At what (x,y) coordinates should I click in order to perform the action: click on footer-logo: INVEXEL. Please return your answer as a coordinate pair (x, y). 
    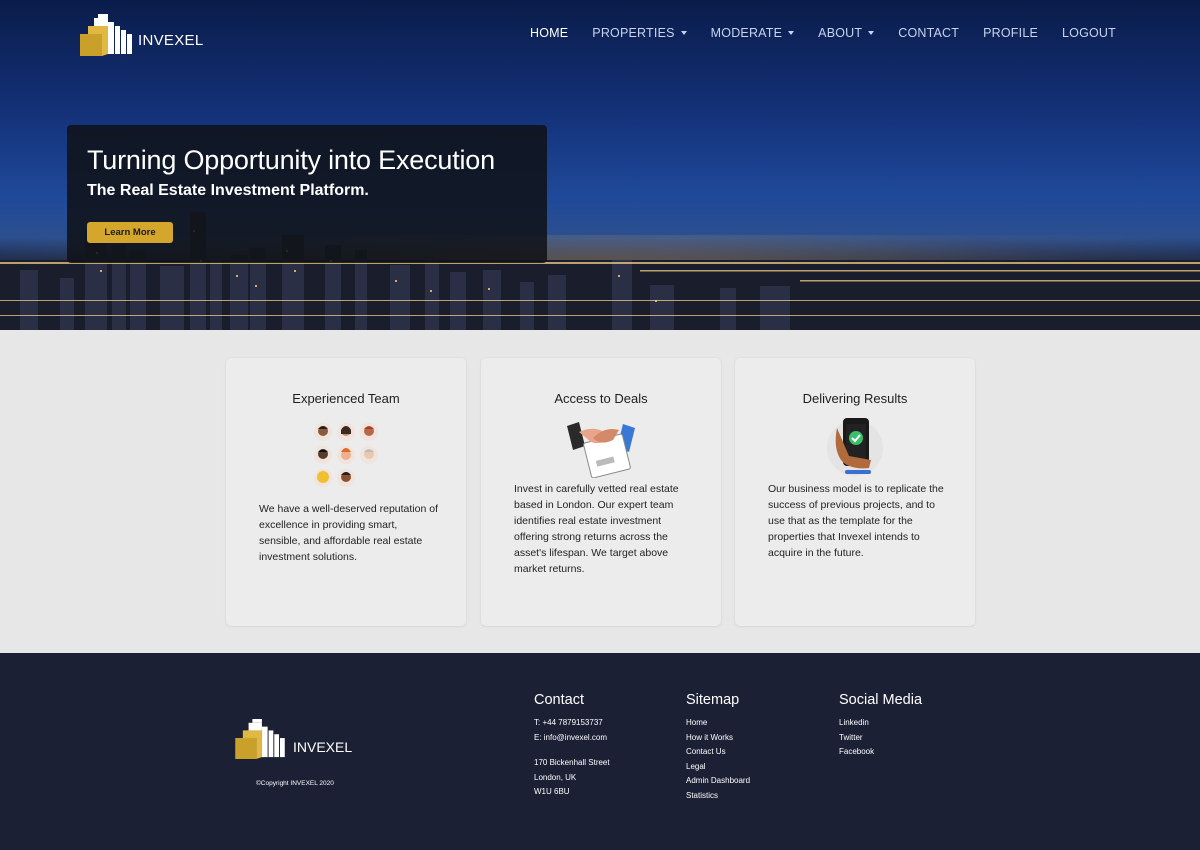
    Looking at the image, I should click on (292, 739).